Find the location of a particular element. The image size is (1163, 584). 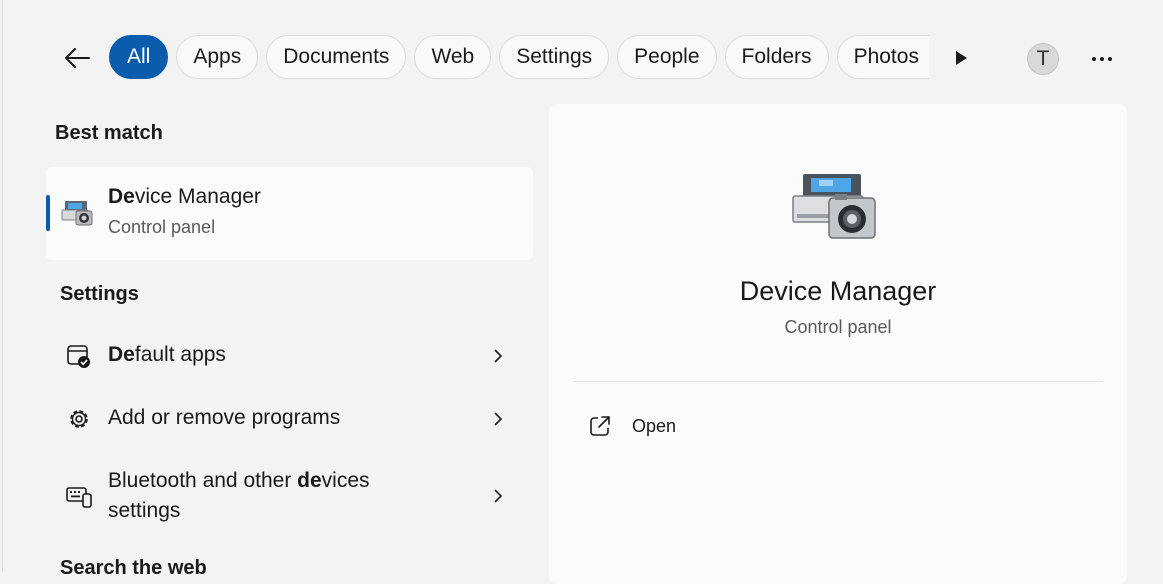

title-remainder: vice Manager is located at coordinates (197, 196).